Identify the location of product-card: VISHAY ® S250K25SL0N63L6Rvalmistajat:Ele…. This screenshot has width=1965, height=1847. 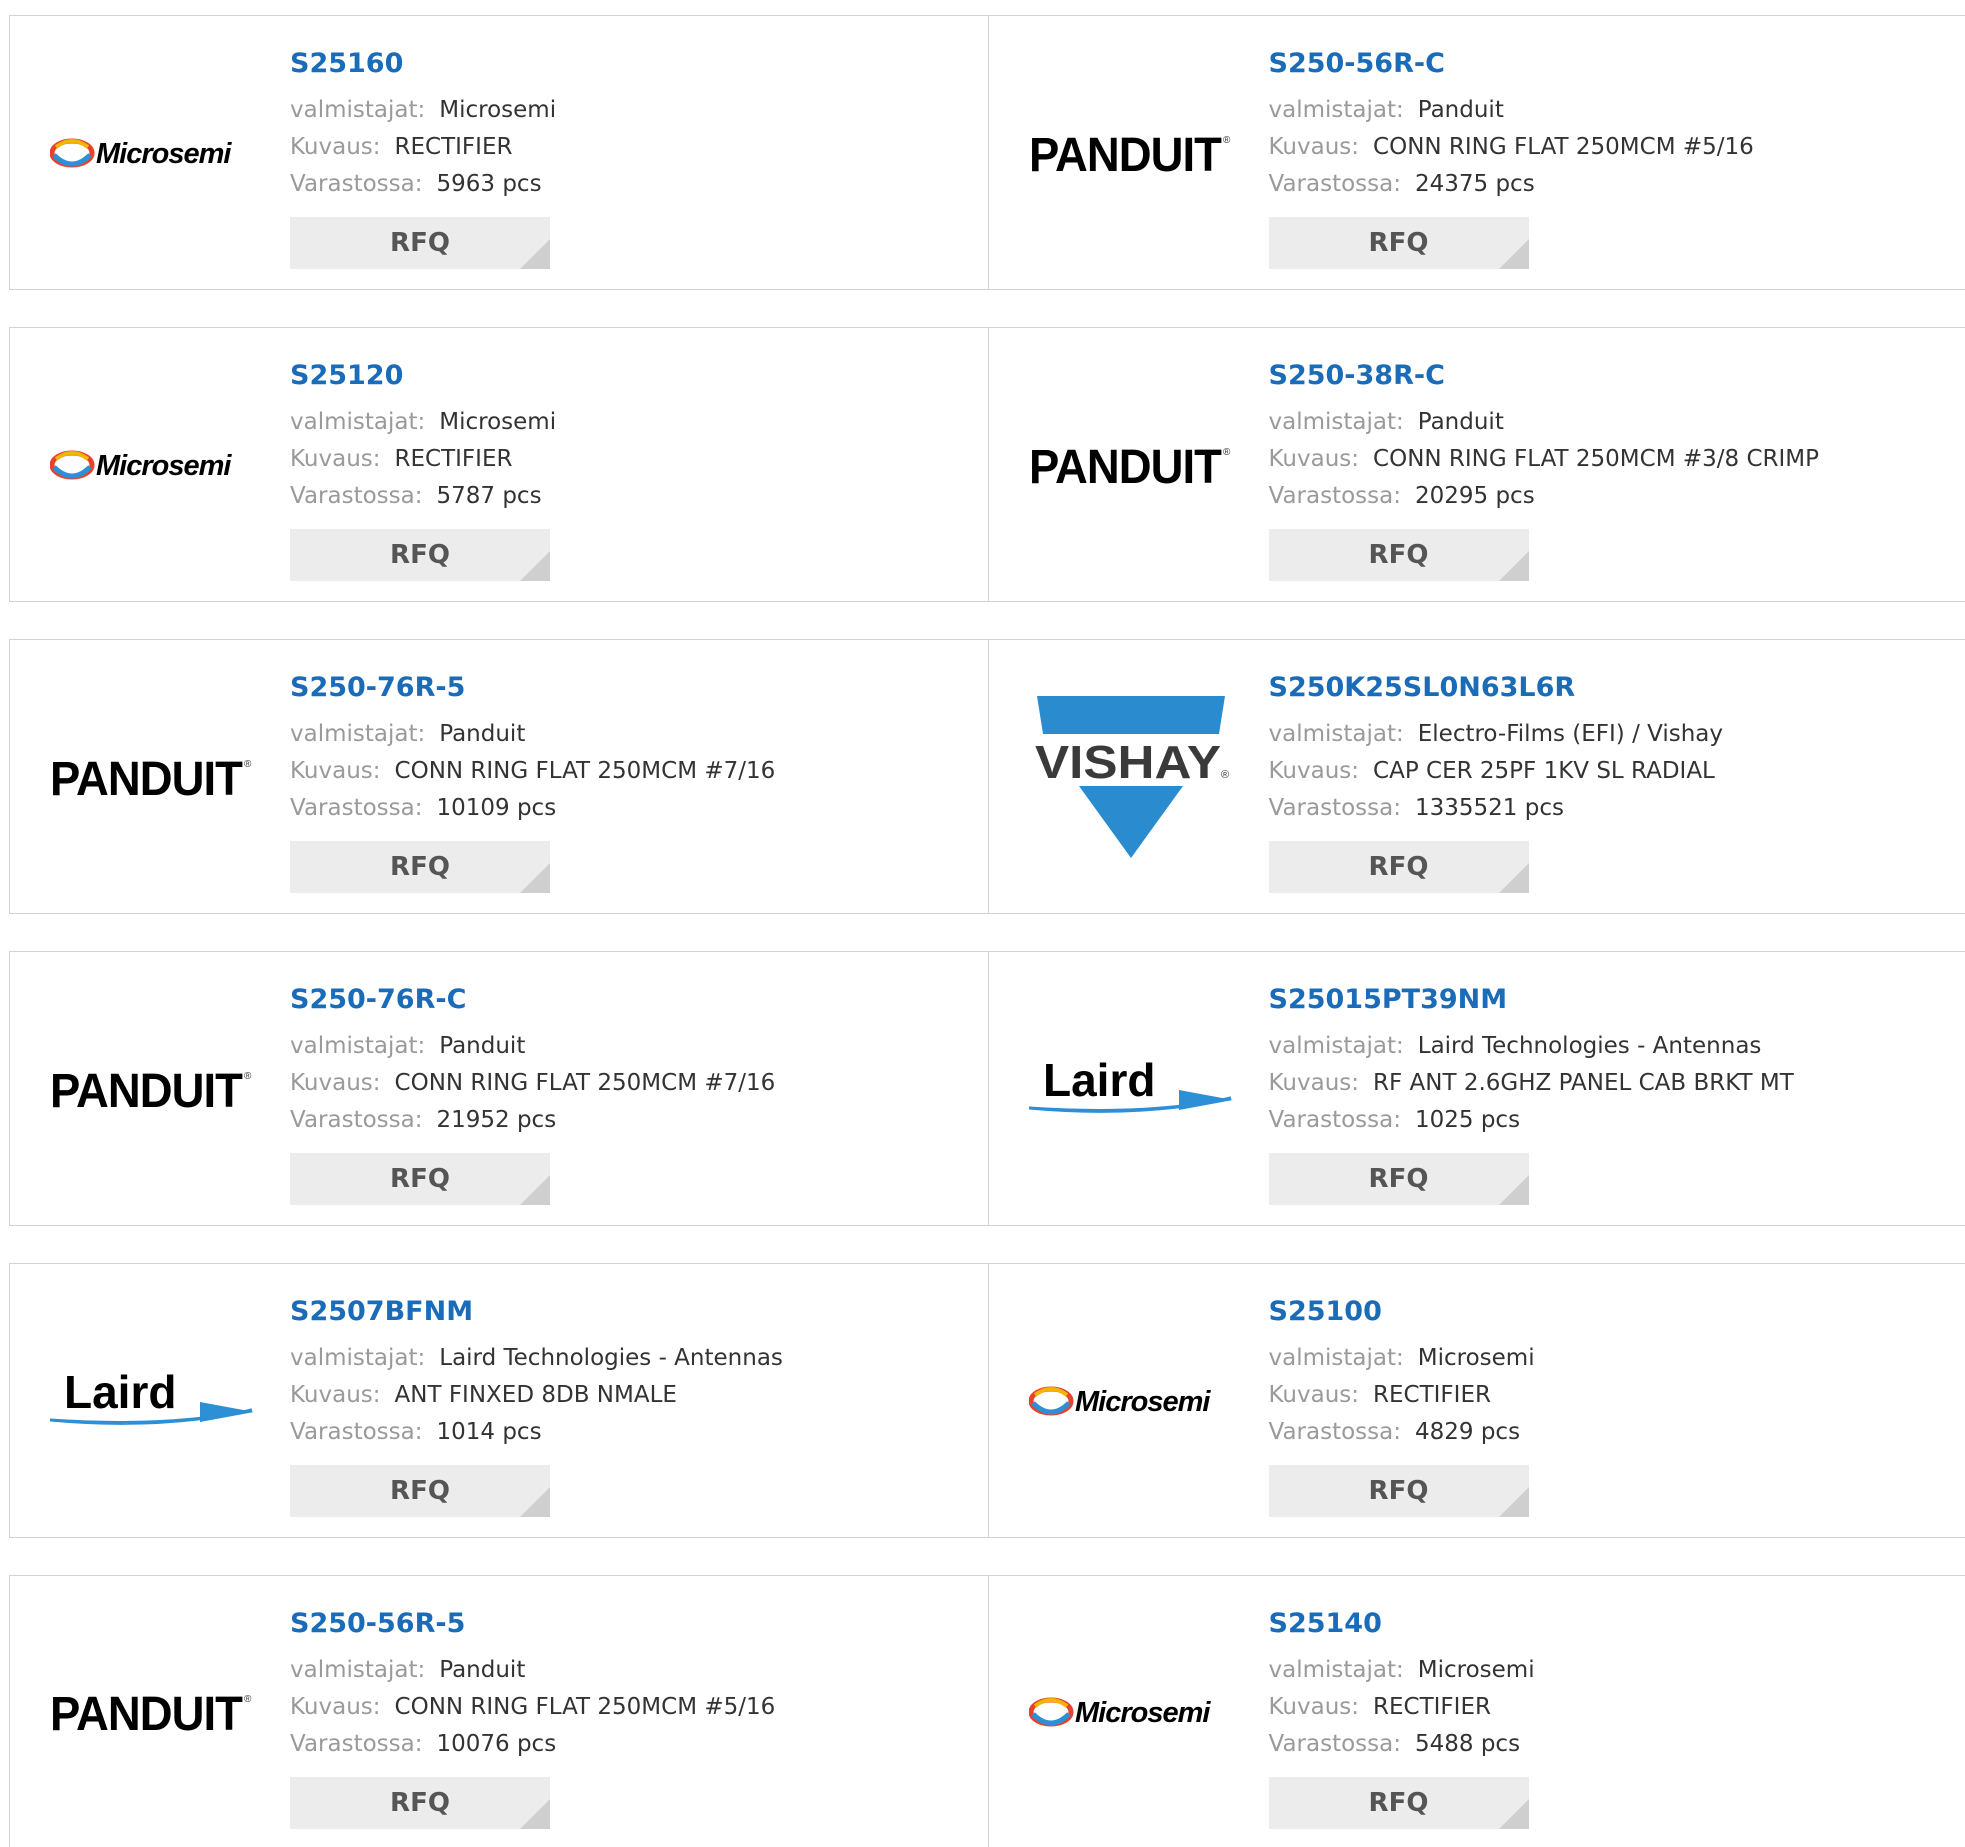
(1476, 776).